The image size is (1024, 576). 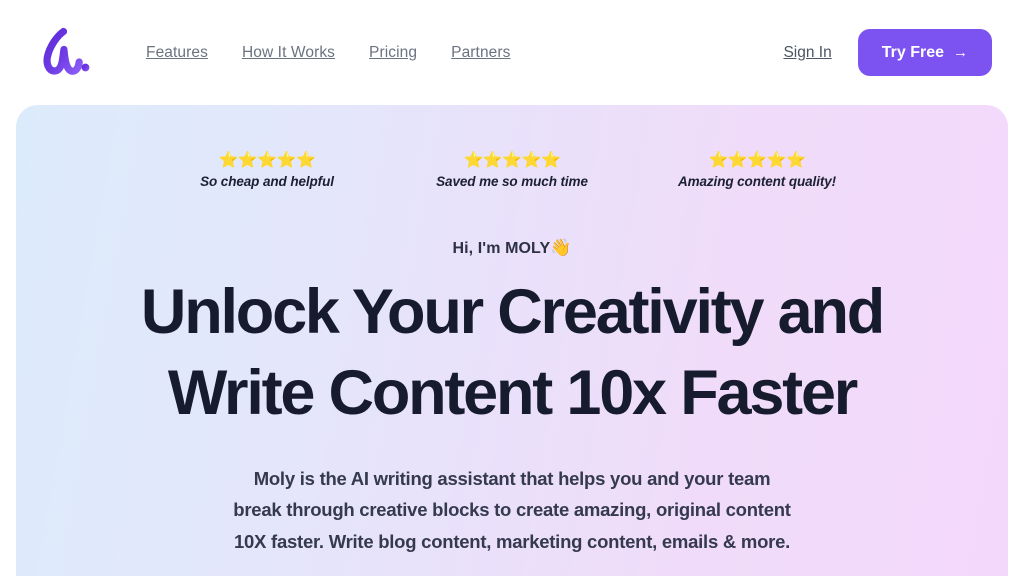 What do you see at coordinates (512, 393) in the screenshot?
I see `headline-line-2: Write Content 10x Faster` at bounding box center [512, 393].